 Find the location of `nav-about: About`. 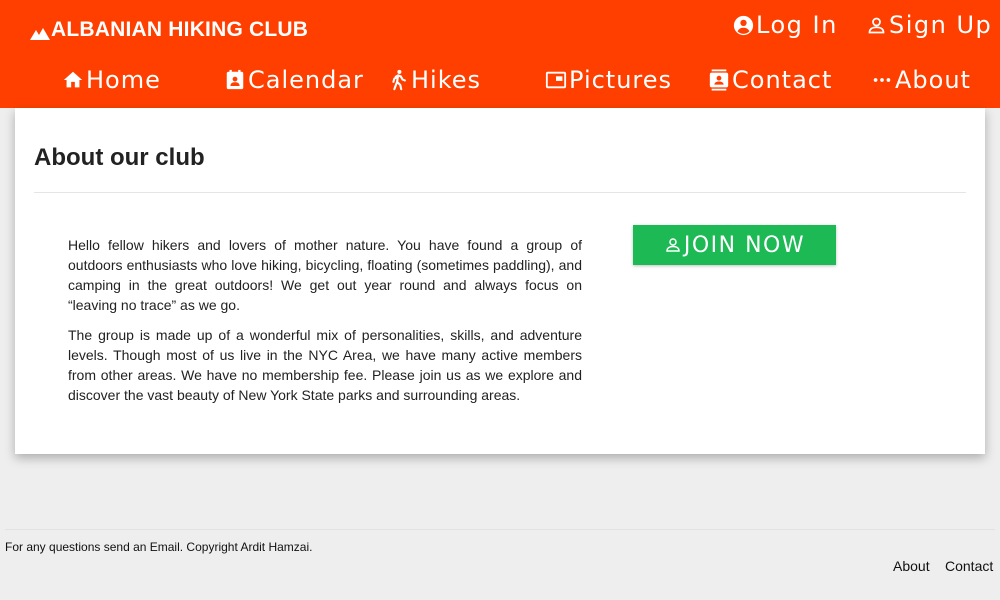

nav-about: About is located at coordinates (921, 80).